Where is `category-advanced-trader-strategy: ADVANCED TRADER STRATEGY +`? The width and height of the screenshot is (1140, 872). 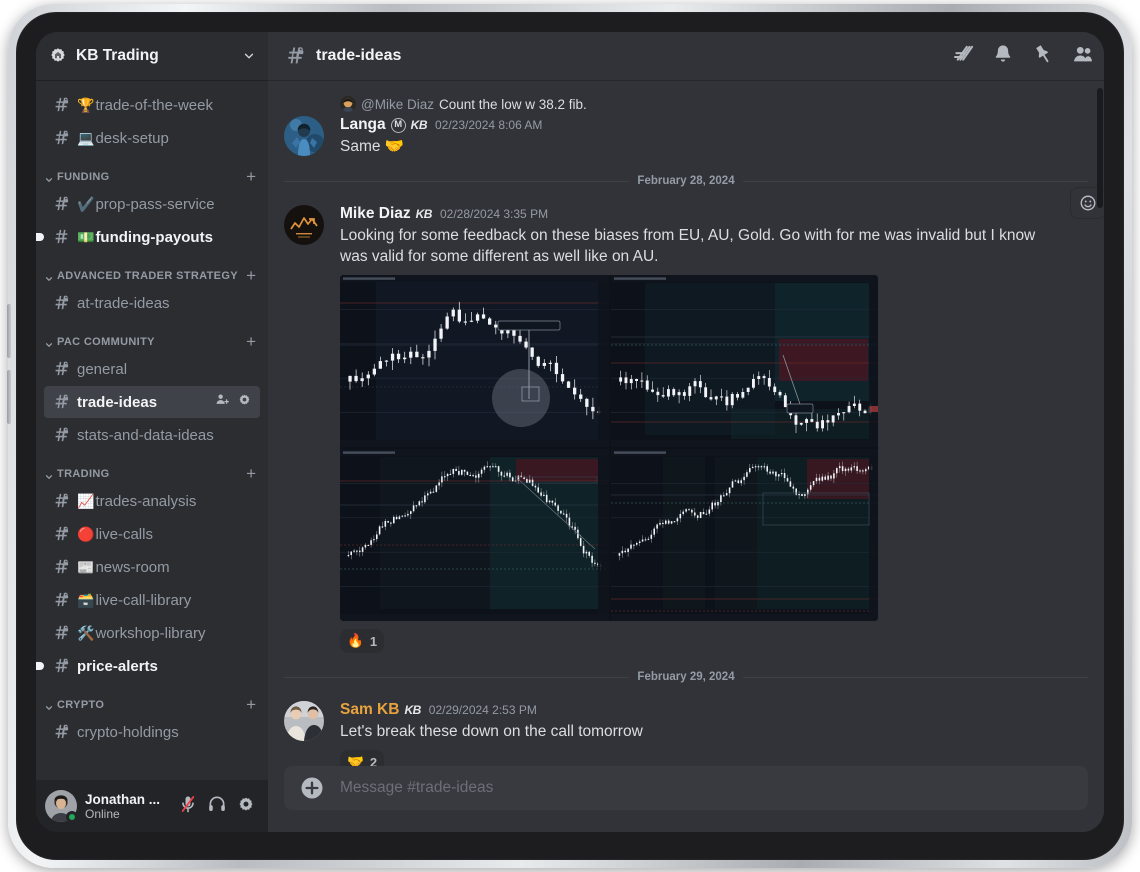 category-advanced-trader-strategy: ADVANCED TRADER STRATEGY + is located at coordinates (152, 270).